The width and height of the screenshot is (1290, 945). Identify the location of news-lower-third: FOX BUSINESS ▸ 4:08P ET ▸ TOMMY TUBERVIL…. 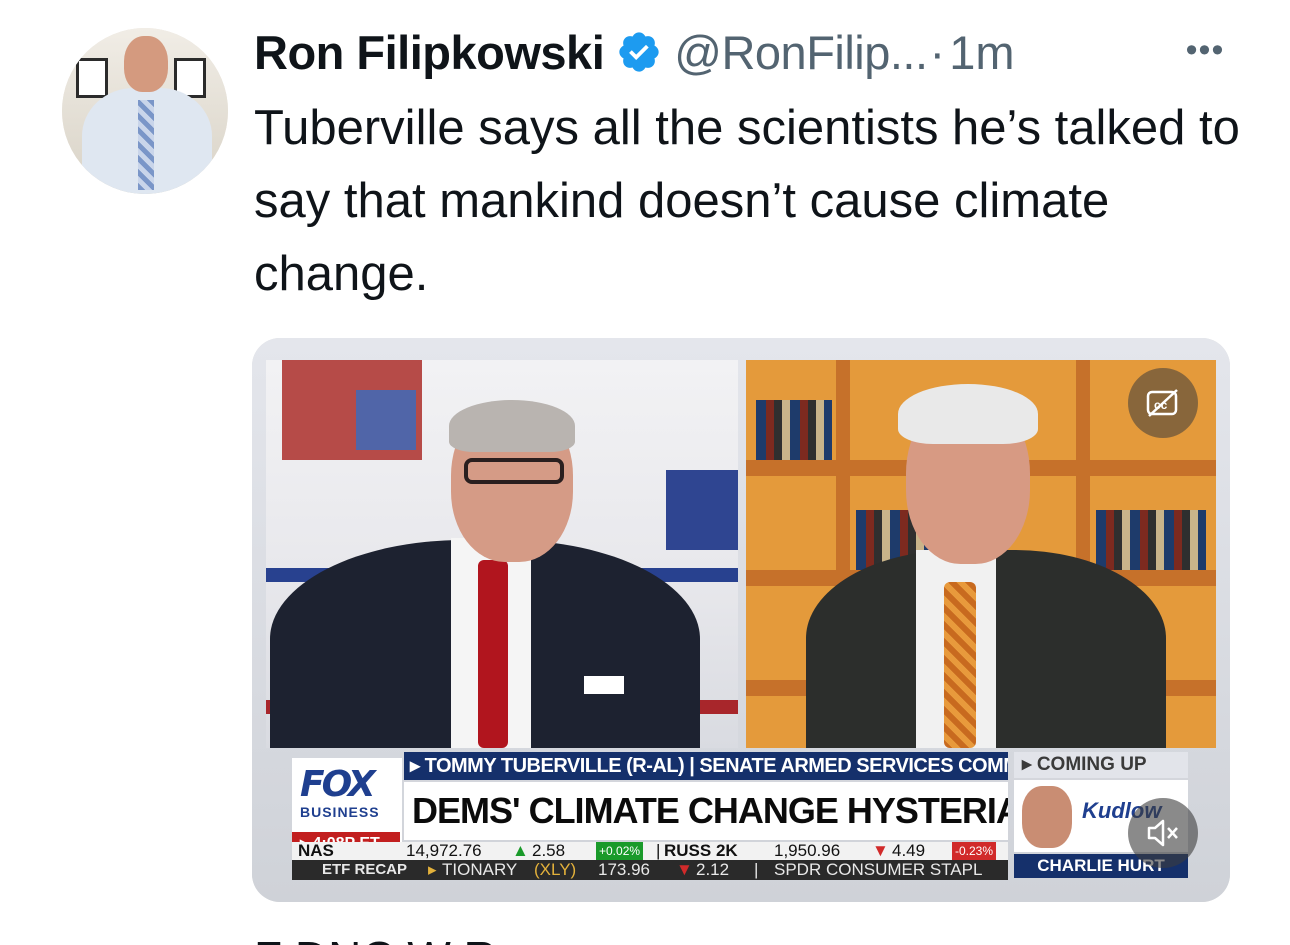
(740, 817).